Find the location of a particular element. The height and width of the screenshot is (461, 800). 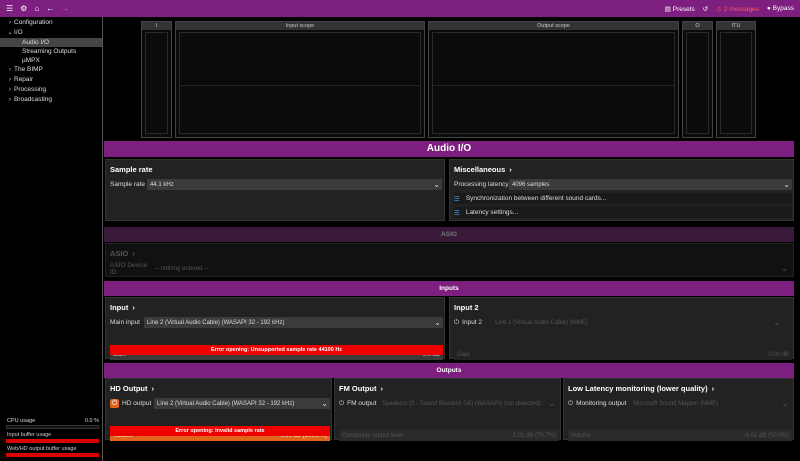

low-latency-title: Low Latency monitoring (lower quality) › is located at coordinates (678, 388).